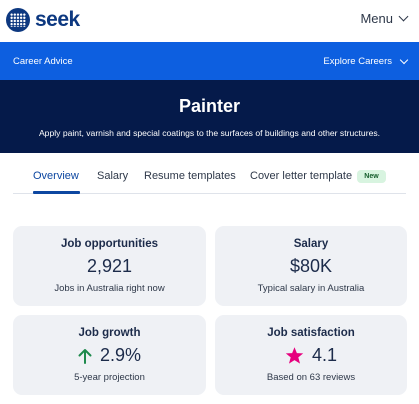 The height and width of the screenshot is (404, 419). I want to click on page-title: Painter, so click(209, 106).